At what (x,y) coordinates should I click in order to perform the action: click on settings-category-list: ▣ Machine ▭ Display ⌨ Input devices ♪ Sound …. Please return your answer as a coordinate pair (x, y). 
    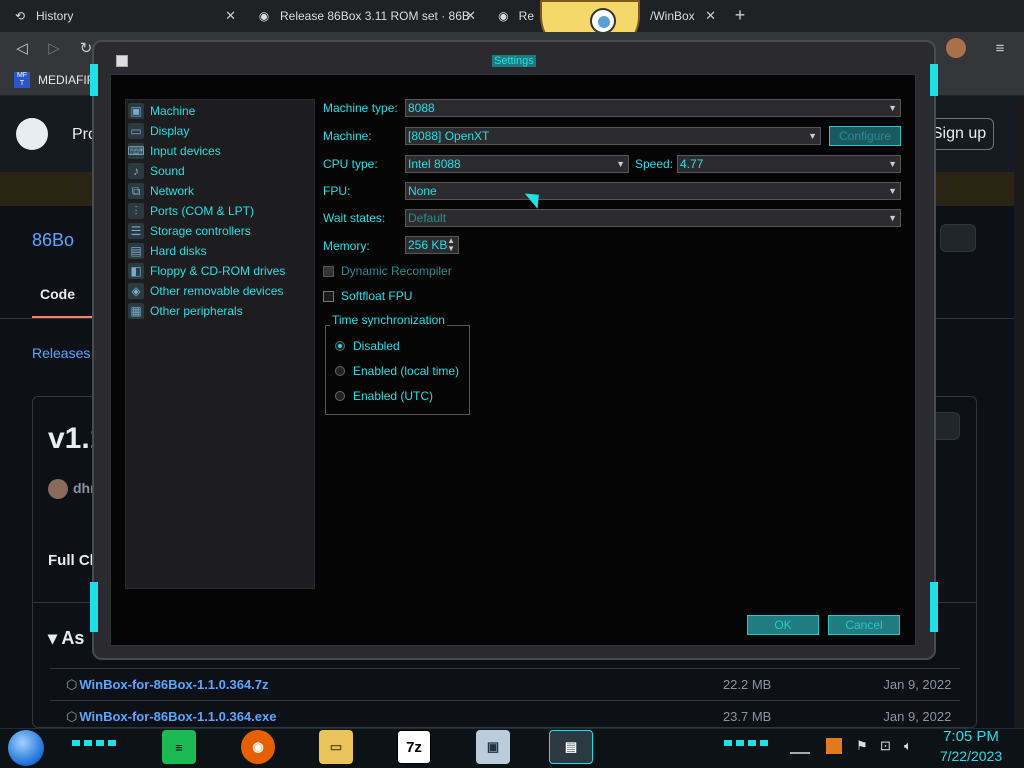
    Looking at the image, I should click on (220, 344).